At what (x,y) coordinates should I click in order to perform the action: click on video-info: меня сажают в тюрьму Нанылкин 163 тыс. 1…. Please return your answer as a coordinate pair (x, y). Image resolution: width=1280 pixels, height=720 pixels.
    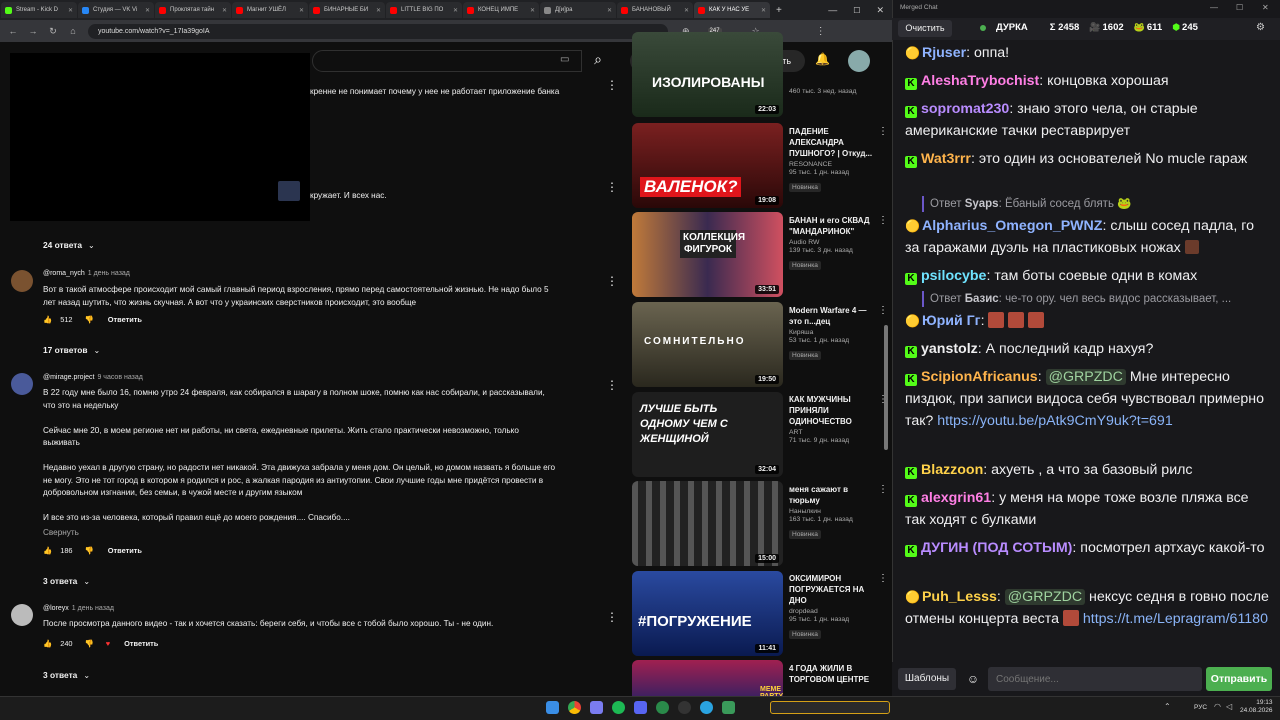
    Looking at the image, I should click on (834, 512).